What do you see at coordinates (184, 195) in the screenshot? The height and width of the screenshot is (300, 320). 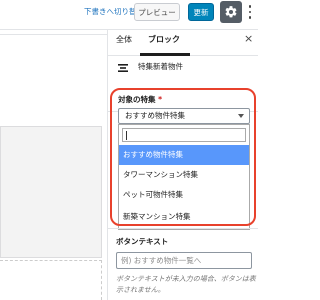 I see `dropdown-option: ペット可物件特集` at bounding box center [184, 195].